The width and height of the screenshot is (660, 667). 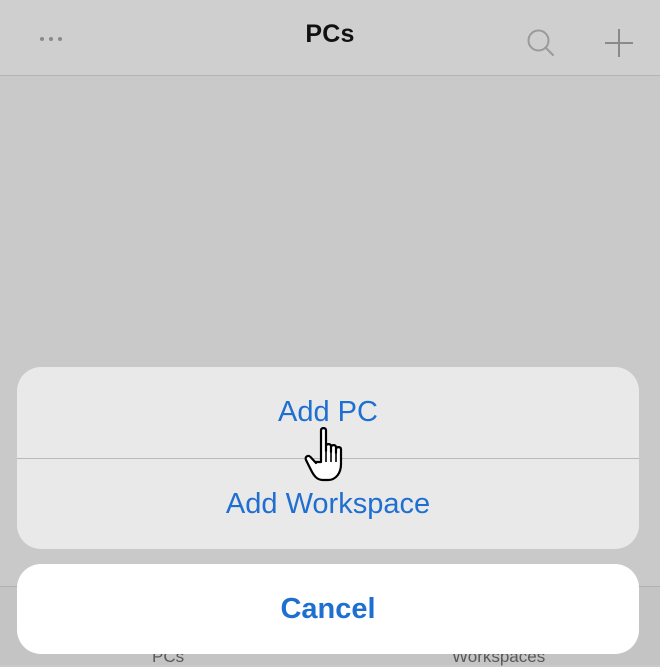 What do you see at coordinates (328, 609) in the screenshot?
I see `cancel-button: Cancel` at bounding box center [328, 609].